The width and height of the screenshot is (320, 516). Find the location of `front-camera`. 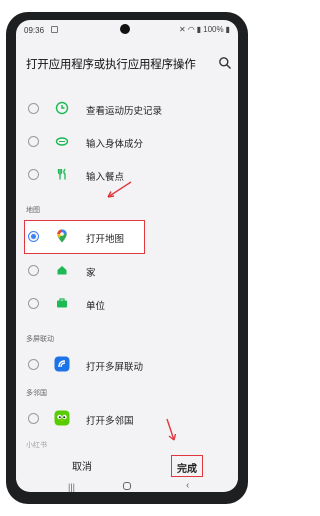

front-camera is located at coordinates (125, 29).